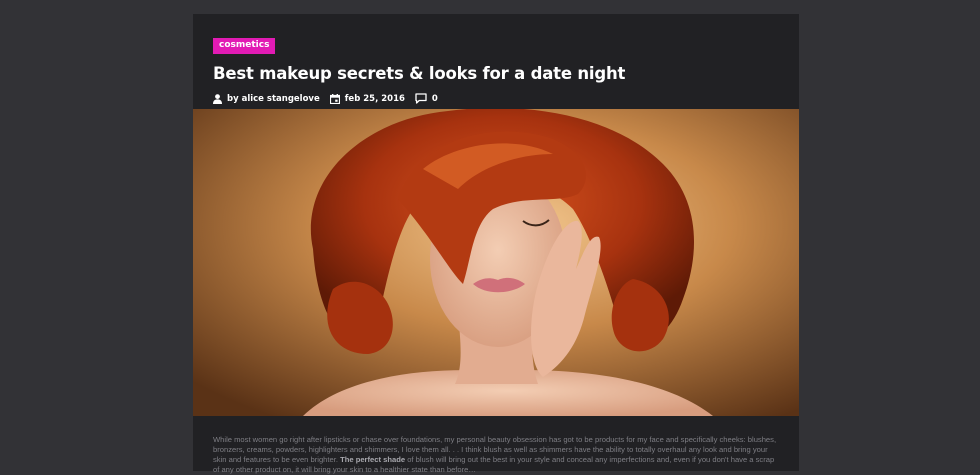  I want to click on user-icon, so click(217, 98).